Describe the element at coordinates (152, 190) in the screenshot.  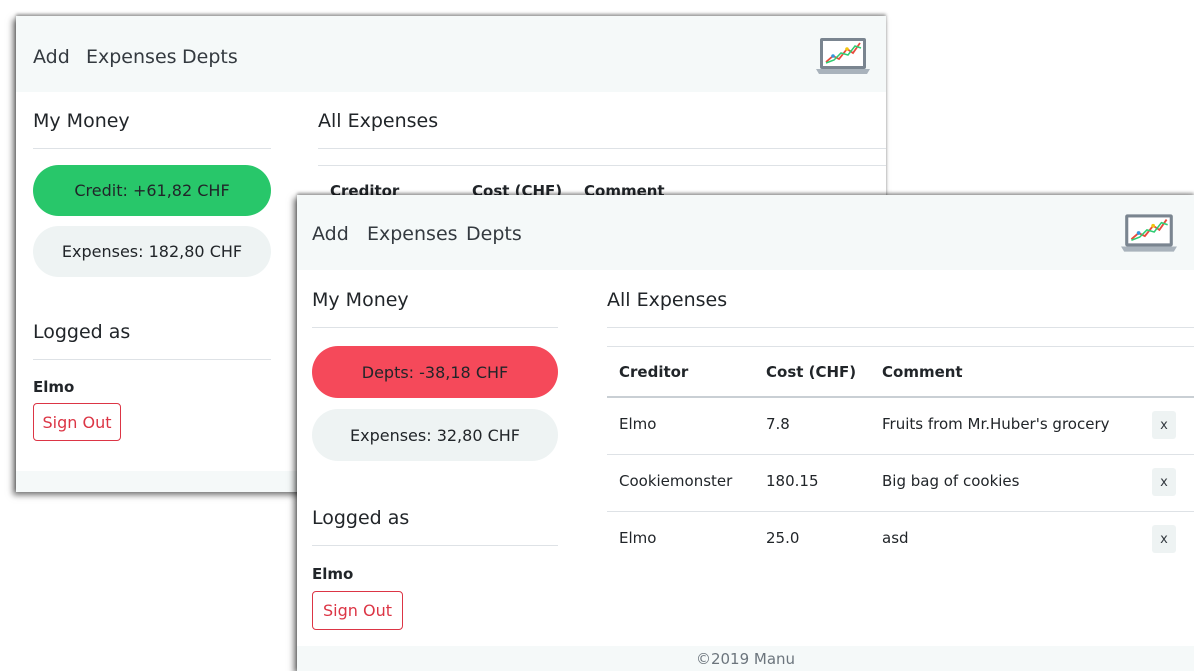
I see `credit-badge: Credit: +61,82 CHF` at that location.